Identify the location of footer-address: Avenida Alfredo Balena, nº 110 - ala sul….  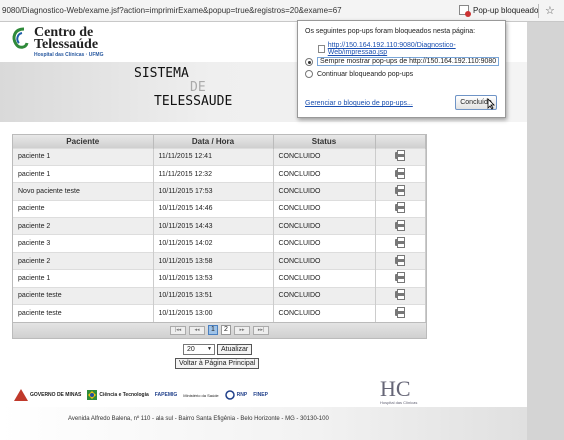
(198, 419).